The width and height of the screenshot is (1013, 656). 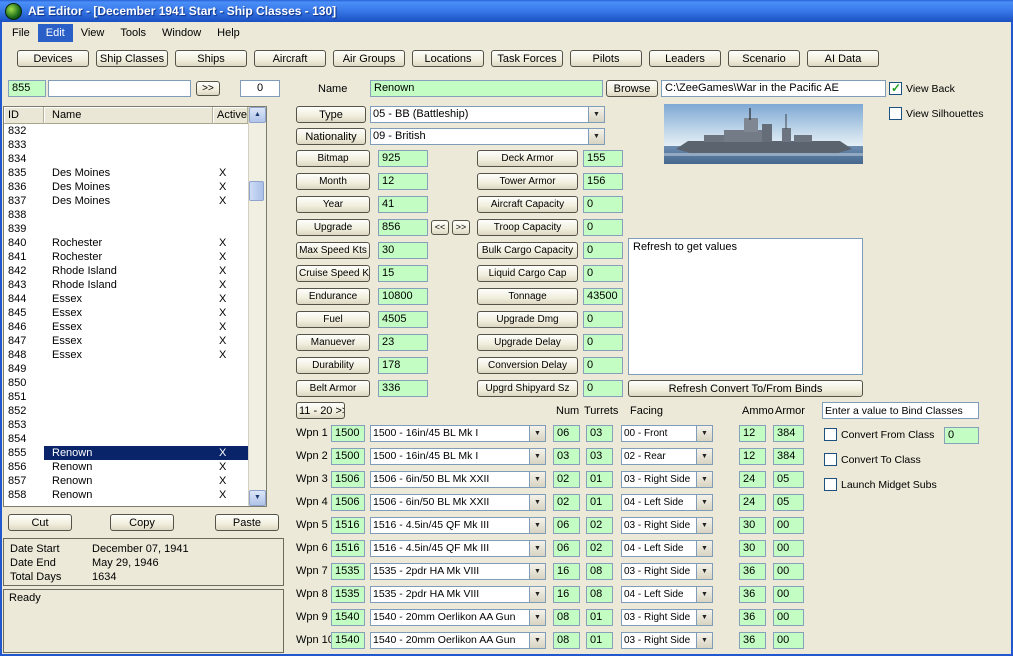 I want to click on copy-button: Copy, so click(x=142, y=522).